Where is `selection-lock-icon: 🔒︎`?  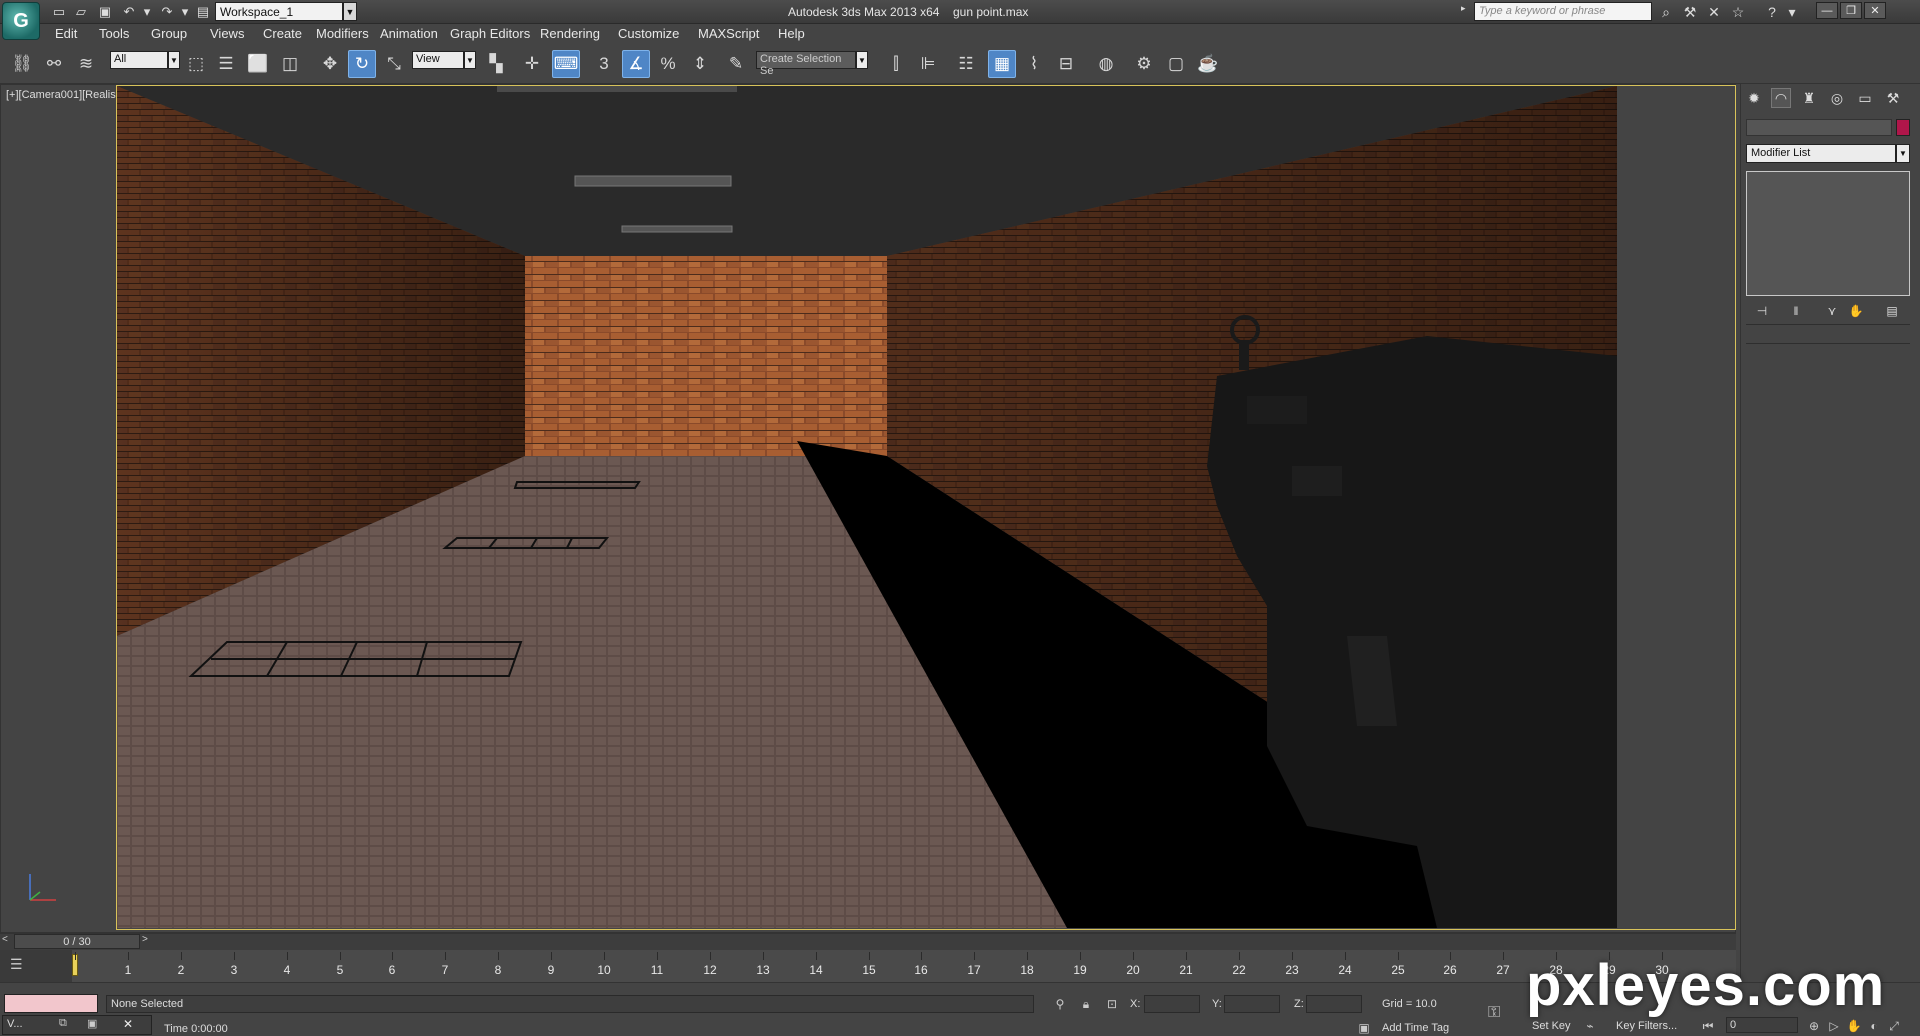 selection-lock-icon: 🔒︎ is located at coordinates (1086, 1004).